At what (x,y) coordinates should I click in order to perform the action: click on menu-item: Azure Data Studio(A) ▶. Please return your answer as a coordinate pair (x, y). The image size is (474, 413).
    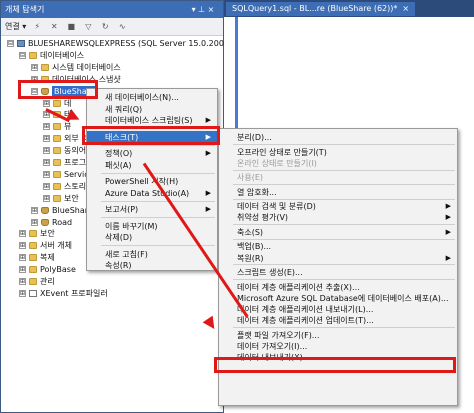
    Looking at the image, I should click on (152, 193).